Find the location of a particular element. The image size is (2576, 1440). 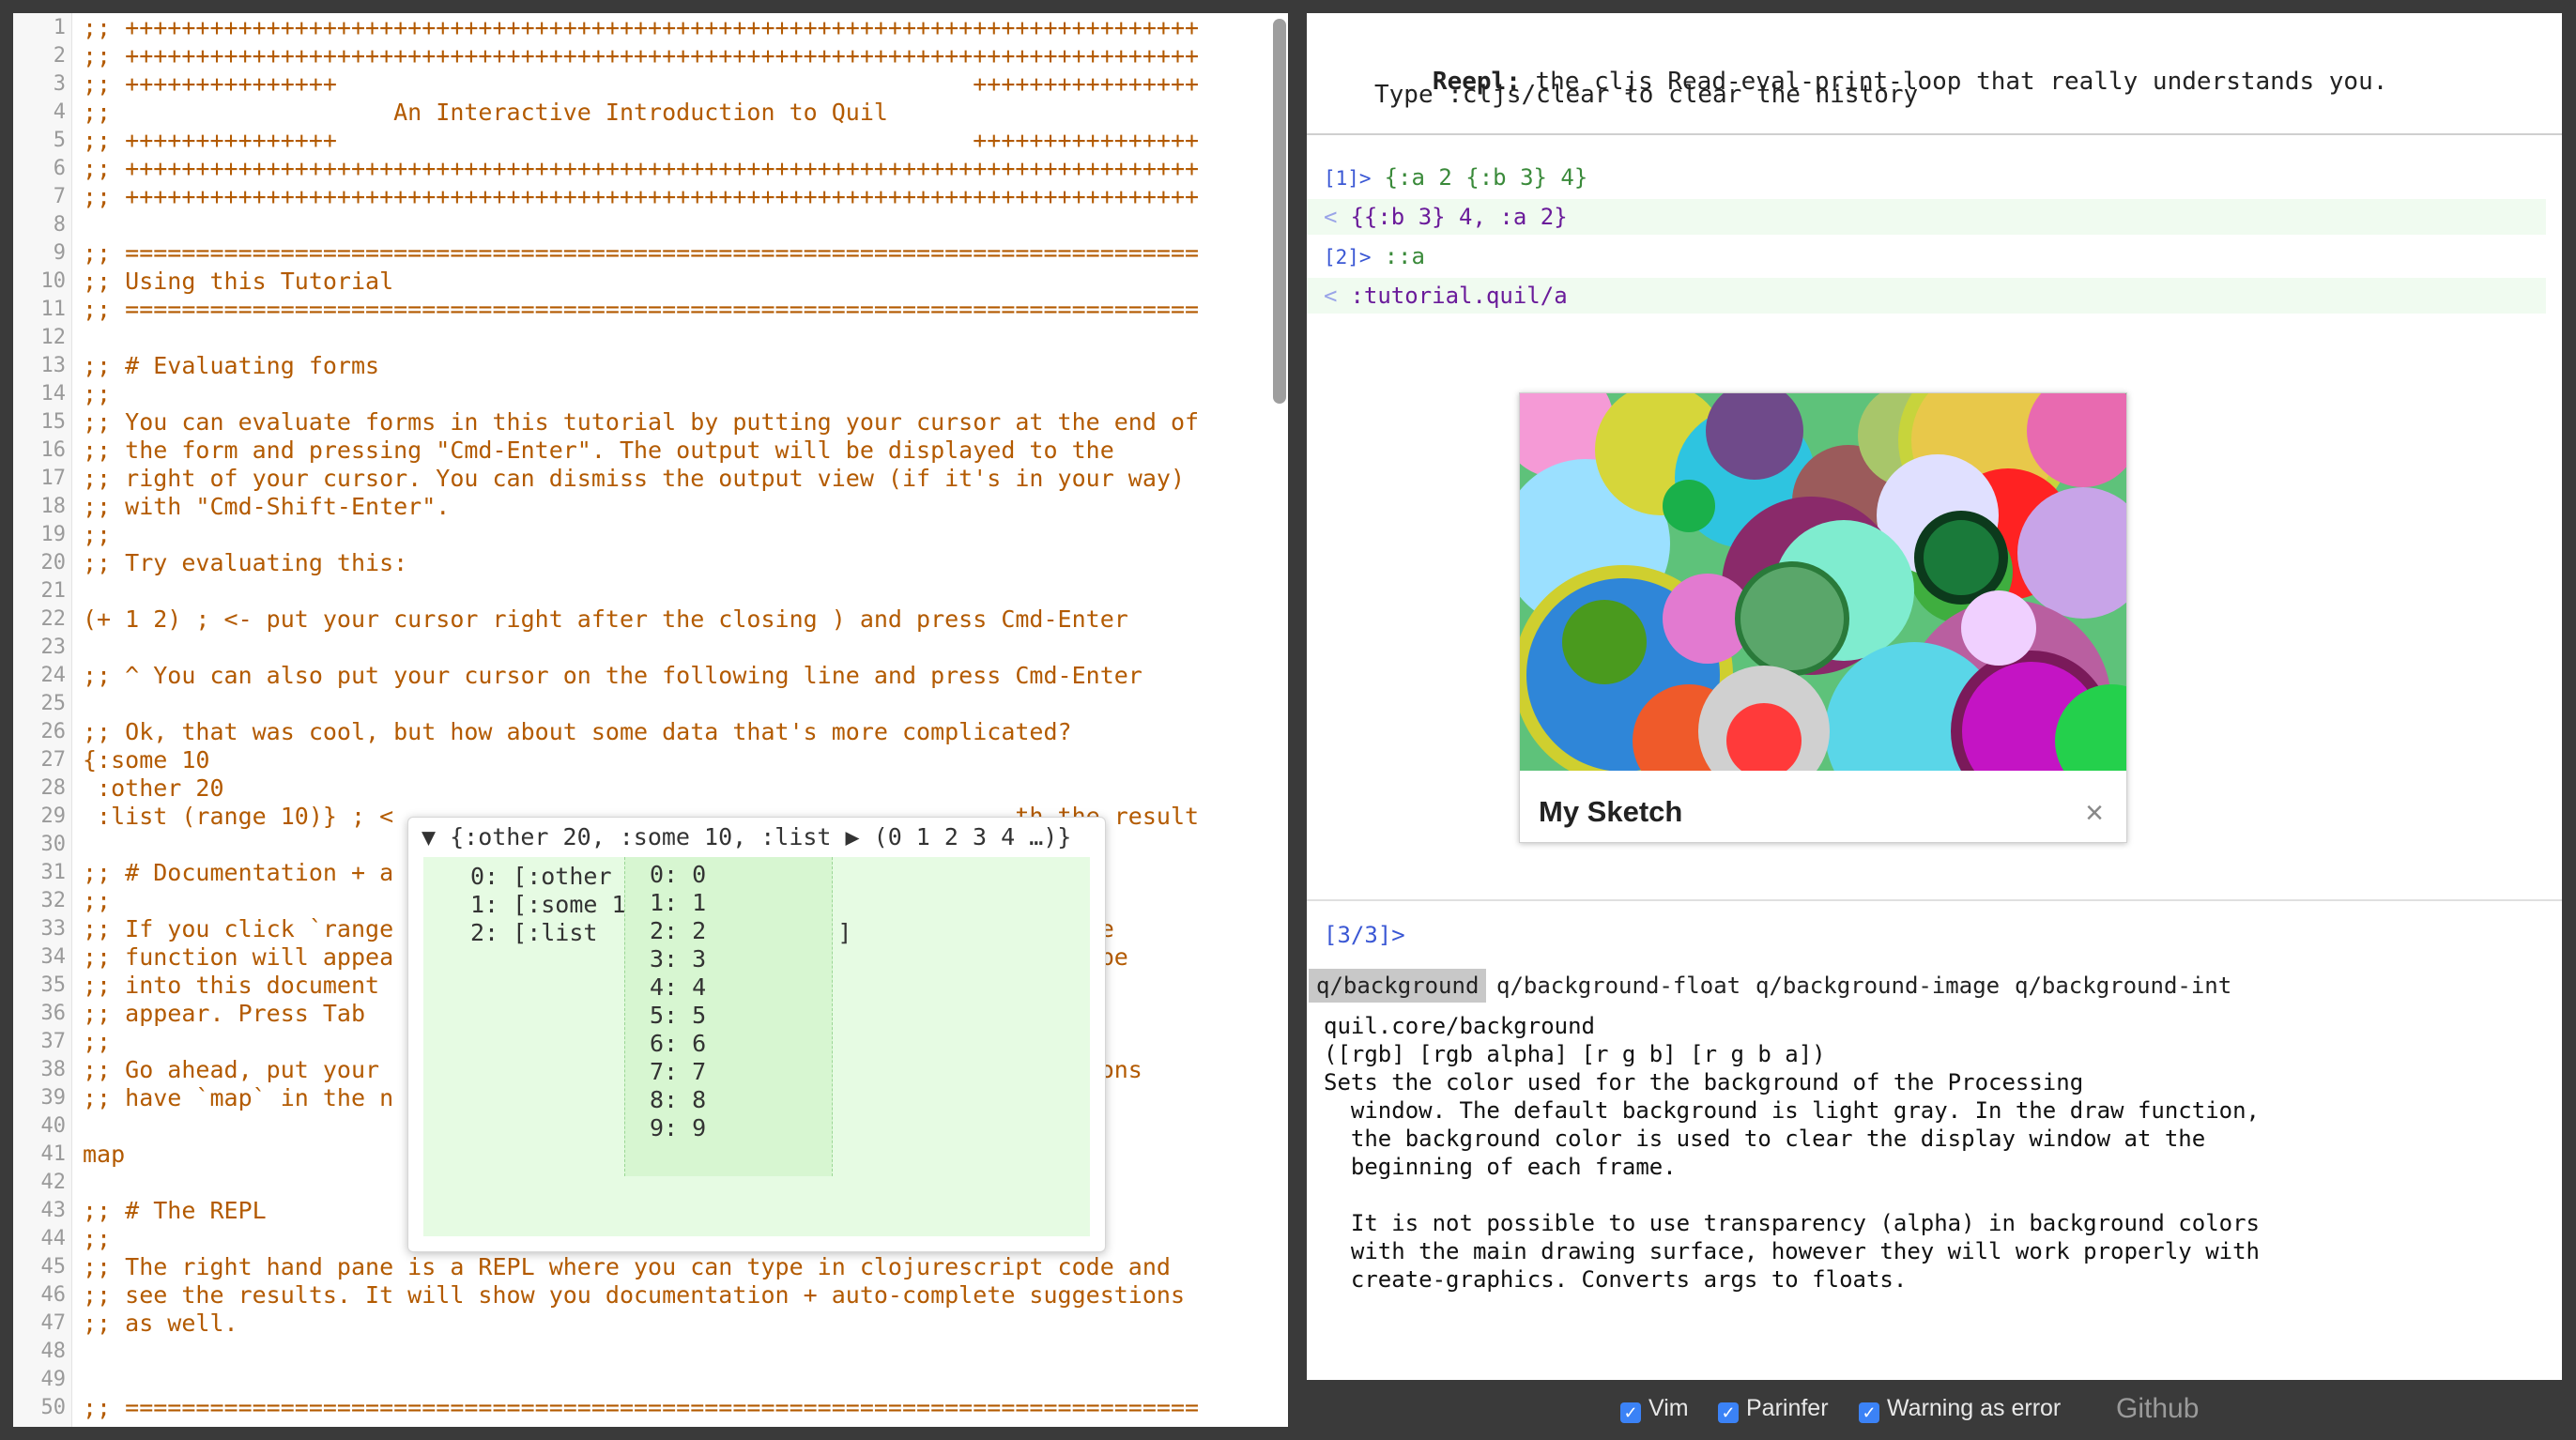

parinfer-label: Parinfer is located at coordinates (1787, 1408).